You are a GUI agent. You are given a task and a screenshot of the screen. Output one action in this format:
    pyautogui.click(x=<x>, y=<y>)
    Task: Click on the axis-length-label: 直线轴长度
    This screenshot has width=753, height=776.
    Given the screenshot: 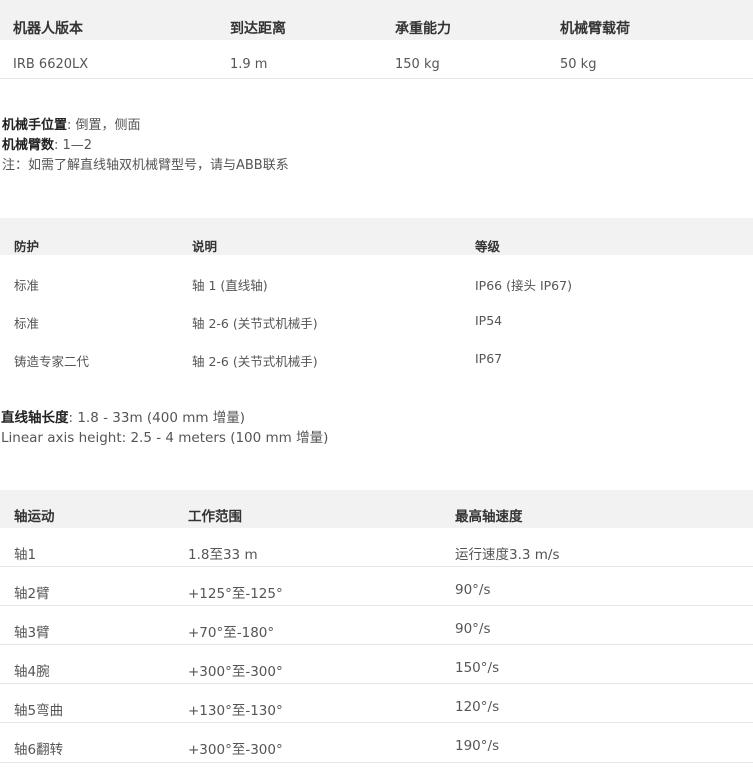 What is the action you would take?
    pyautogui.click(x=35, y=418)
    